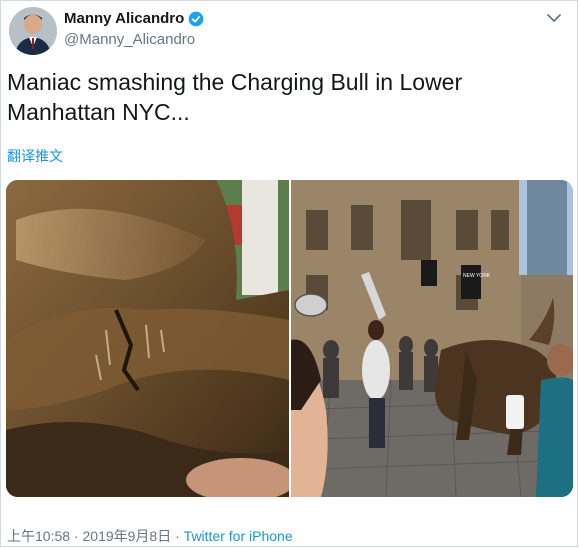 This screenshot has width=580, height=549. I want to click on sign-text: NEW YORK, so click(477, 276).